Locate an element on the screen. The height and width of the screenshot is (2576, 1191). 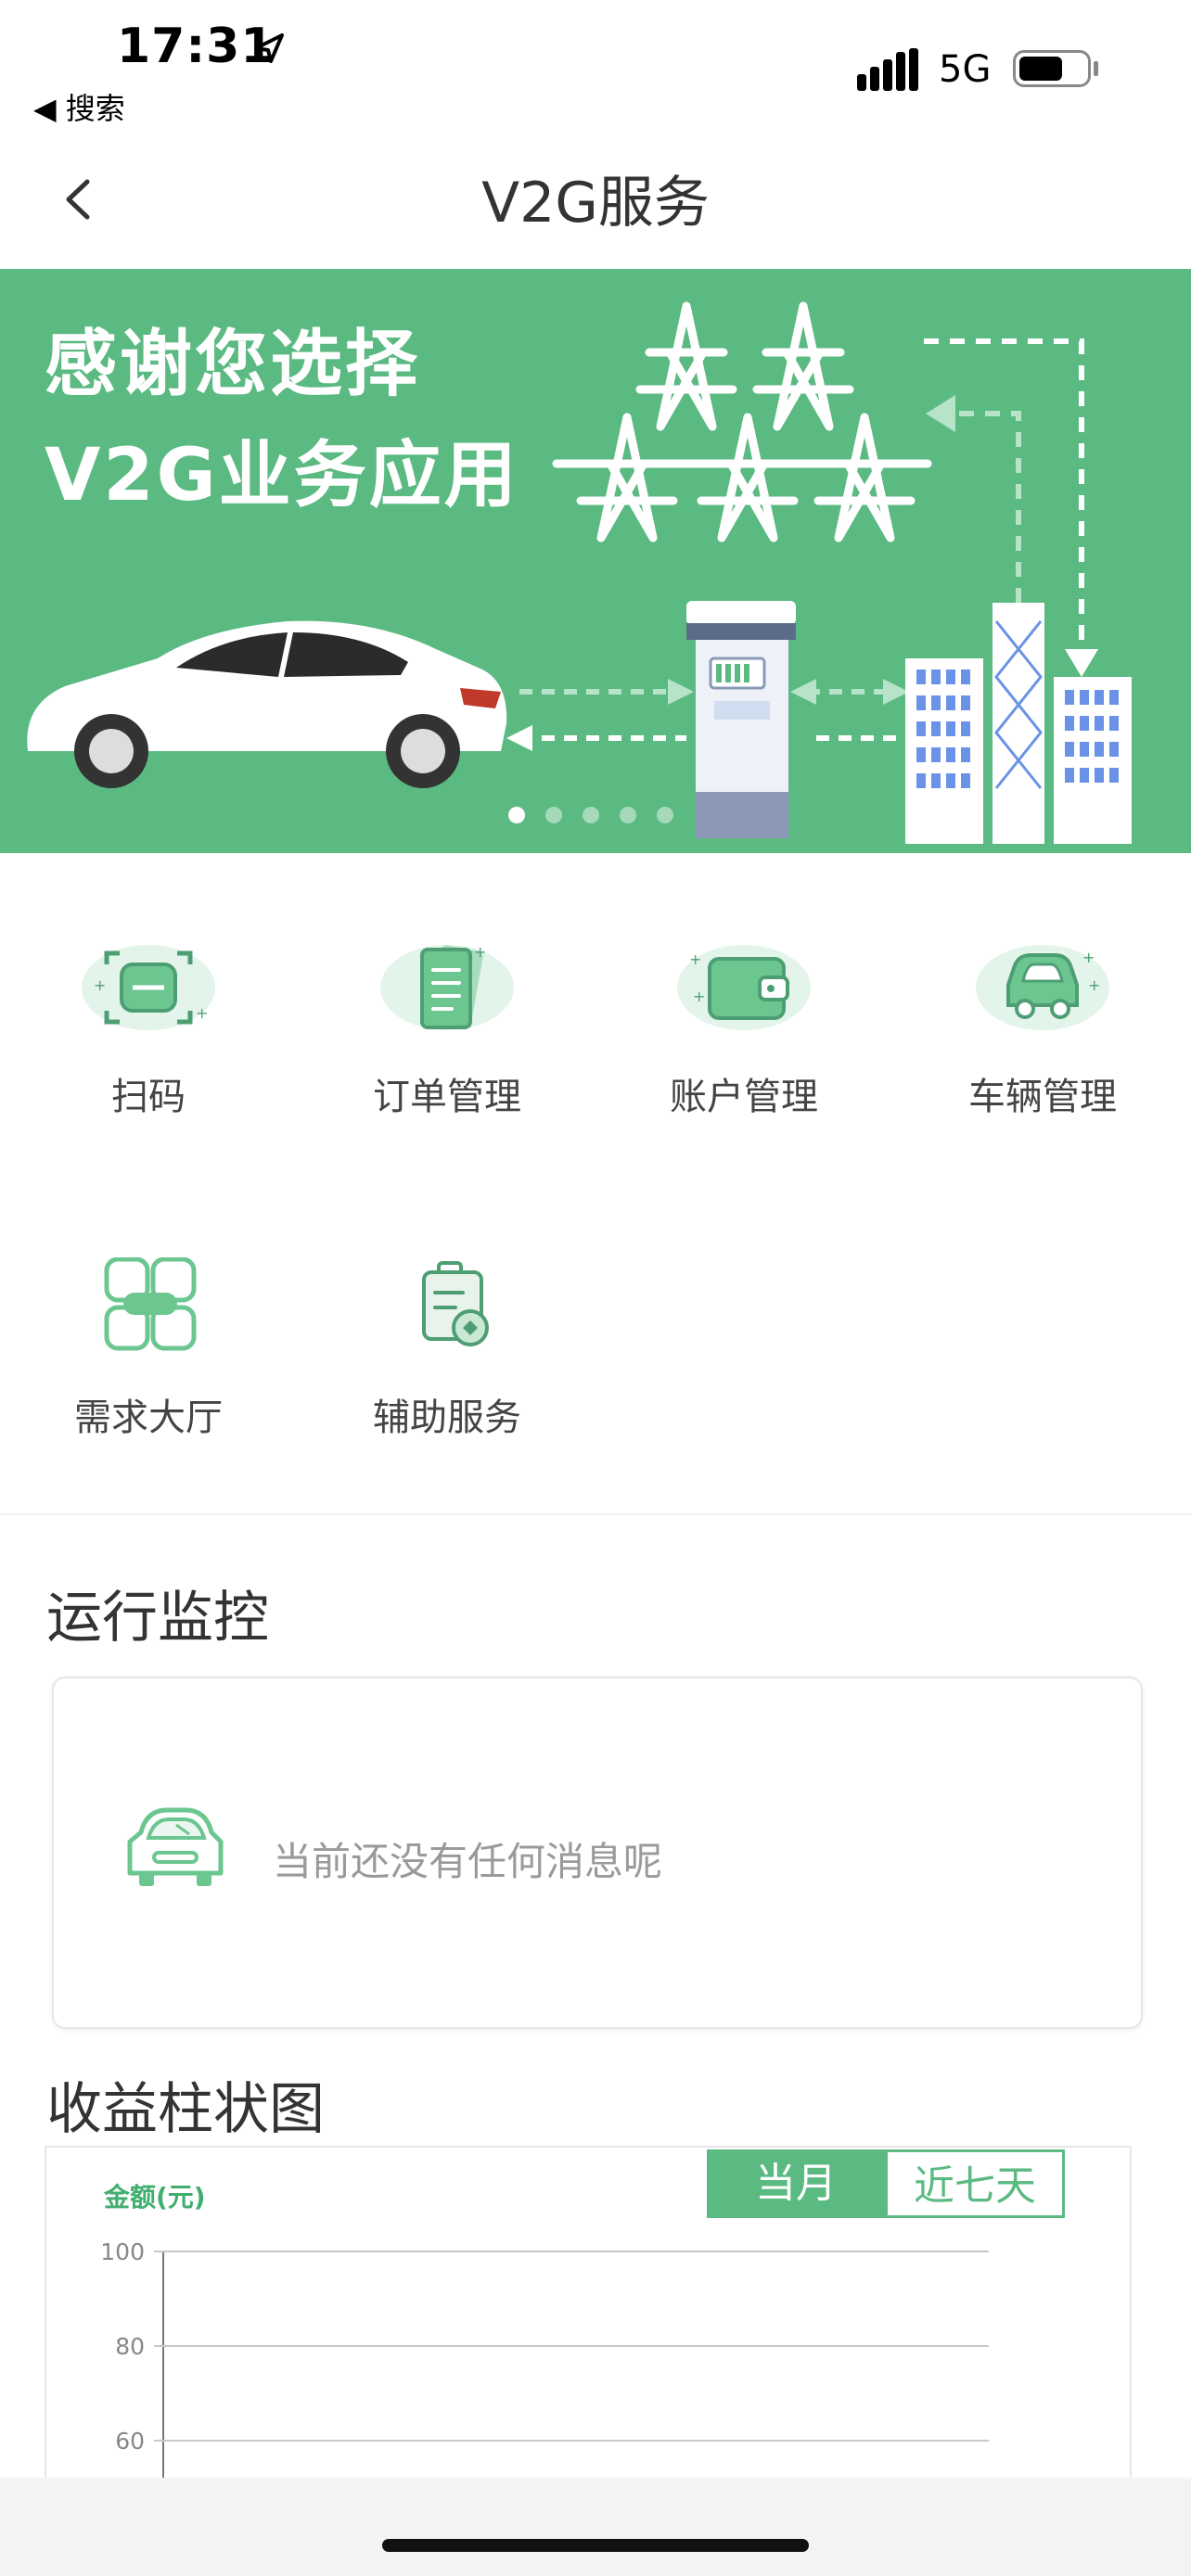
battery-icon is located at coordinates (1052, 68).